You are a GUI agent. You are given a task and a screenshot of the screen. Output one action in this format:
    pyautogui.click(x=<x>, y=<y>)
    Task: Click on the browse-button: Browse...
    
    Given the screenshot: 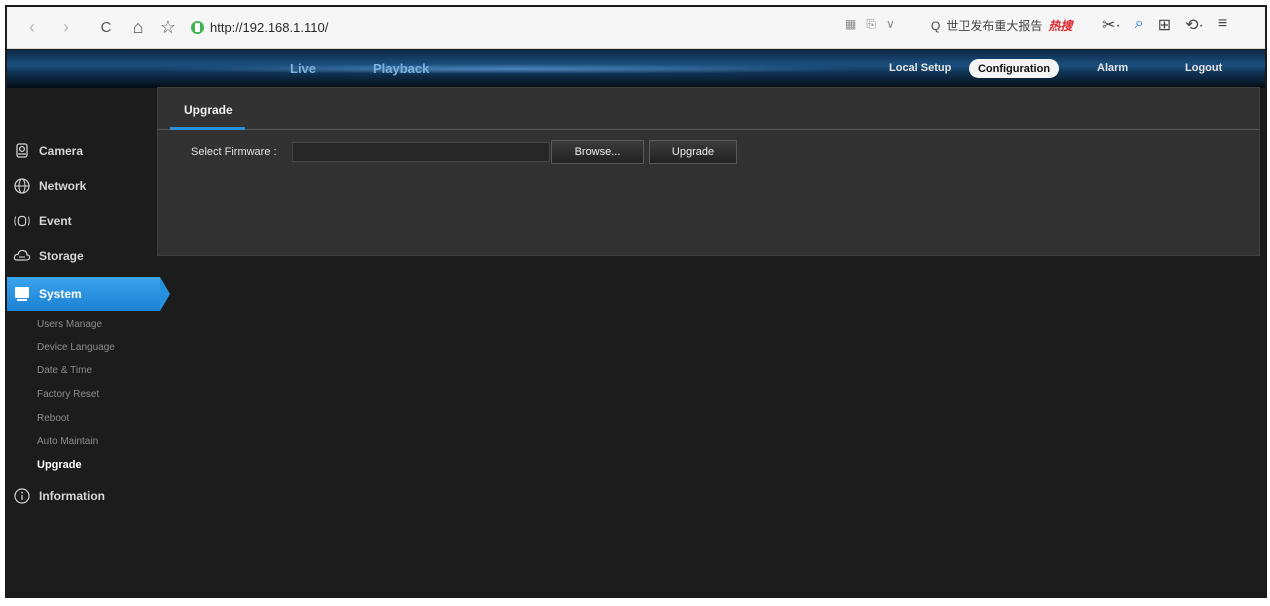 What is the action you would take?
    pyautogui.click(x=597, y=152)
    